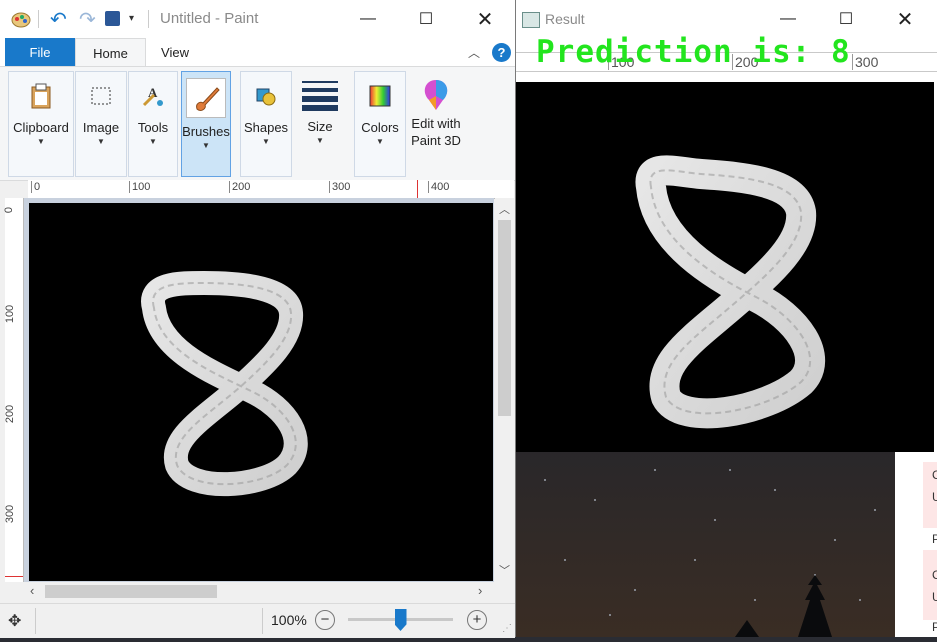 This screenshot has width=937, height=642. I want to click on vertical-ruler: 0 100 200 300, so click(13, 390).